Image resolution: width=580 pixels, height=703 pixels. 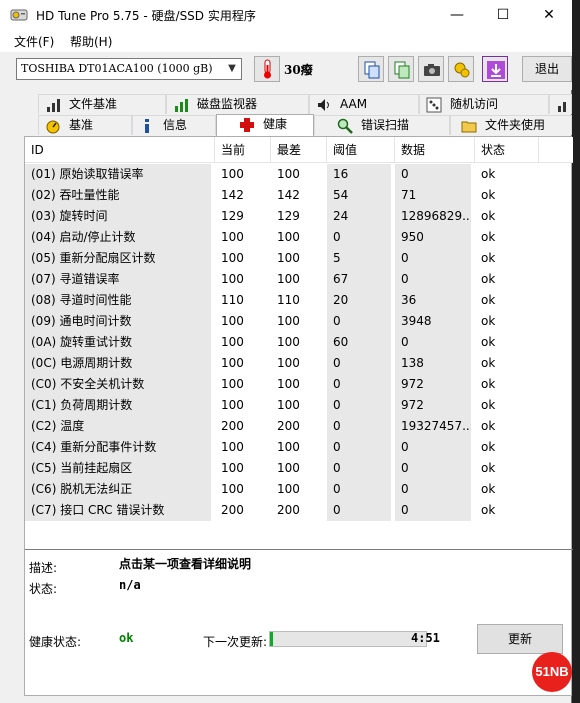 What do you see at coordinates (434, 105) in the screenshot?
I see `random-access-icon` at bounding box center [434, 105].